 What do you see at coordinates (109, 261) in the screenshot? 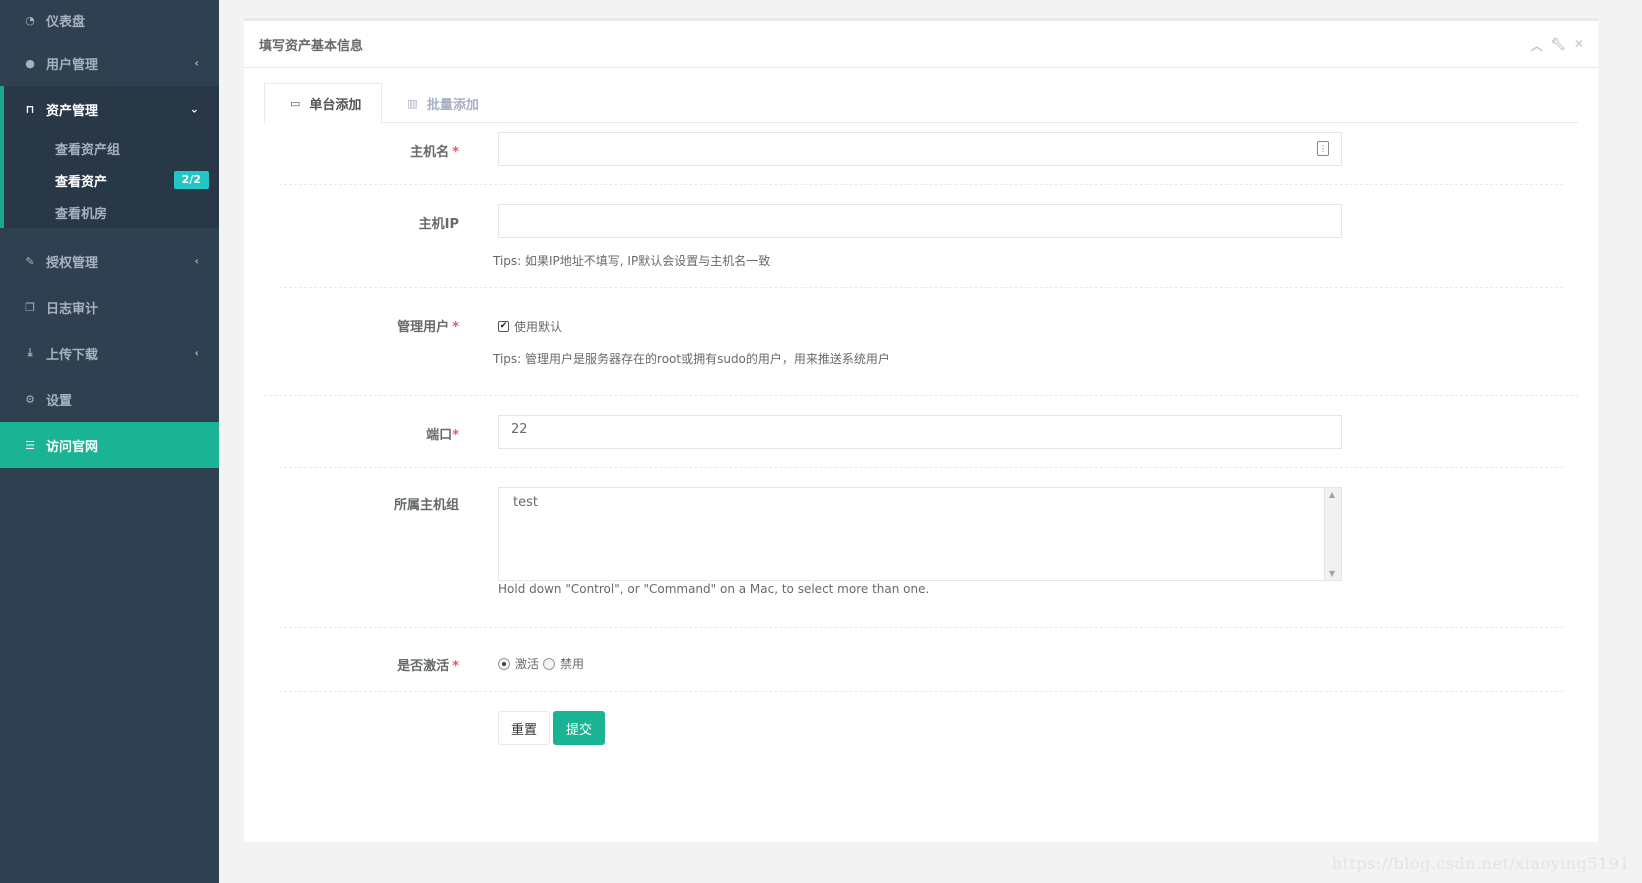
I see `nav-item-permissions: ✎ 授权管理 ‹` at bounding box center [109, 261].